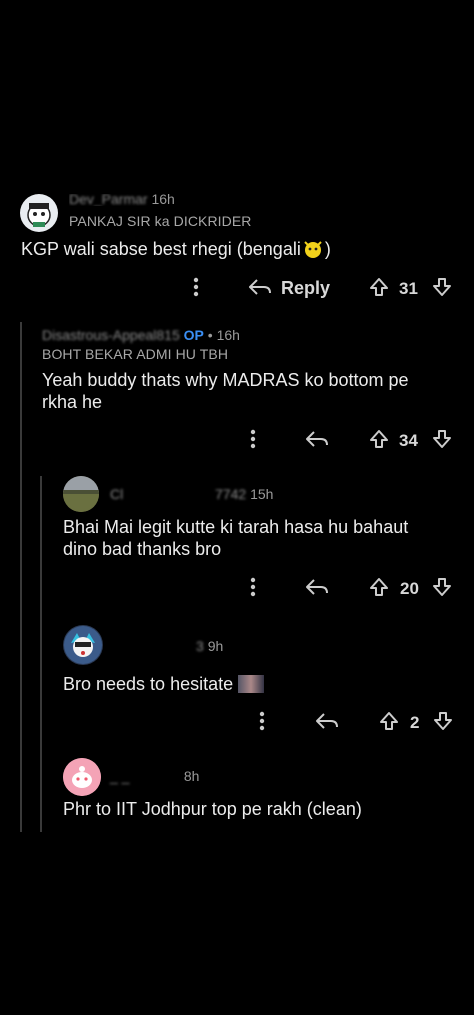 The width and height of the screenshot is (474, 1015). I want to click on timestamp: 9h, so click(215, 646).